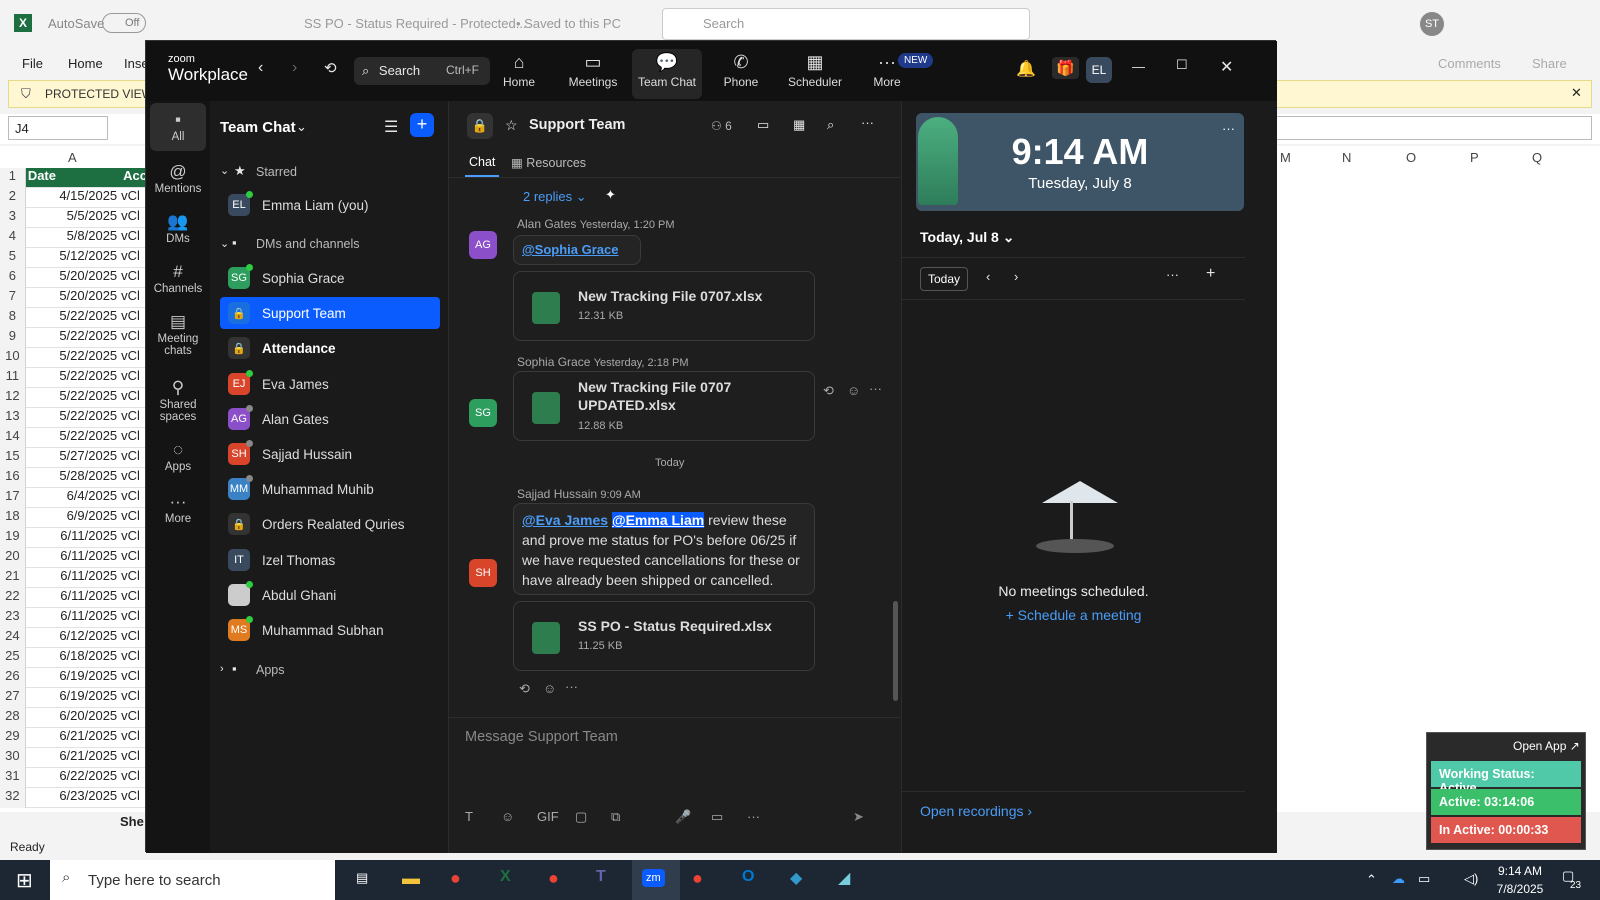  What do you see at coordinates (330, 419) in the screenshot?
I see `contact-item: AG Alan Gates` at bounding box center [330, 419].